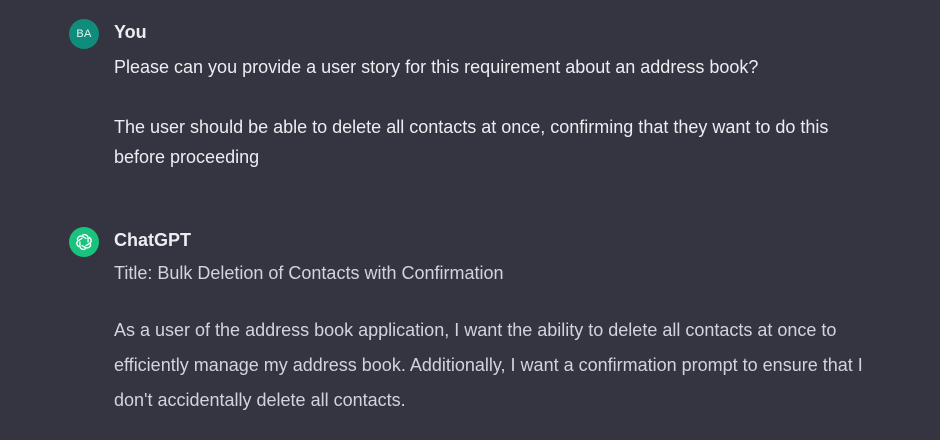 This screenshot has width=940, height=440. Describe the element at coordinates (153, 240) in the screenshot. I see `assistant-author-name: ChatGPT` at that location.